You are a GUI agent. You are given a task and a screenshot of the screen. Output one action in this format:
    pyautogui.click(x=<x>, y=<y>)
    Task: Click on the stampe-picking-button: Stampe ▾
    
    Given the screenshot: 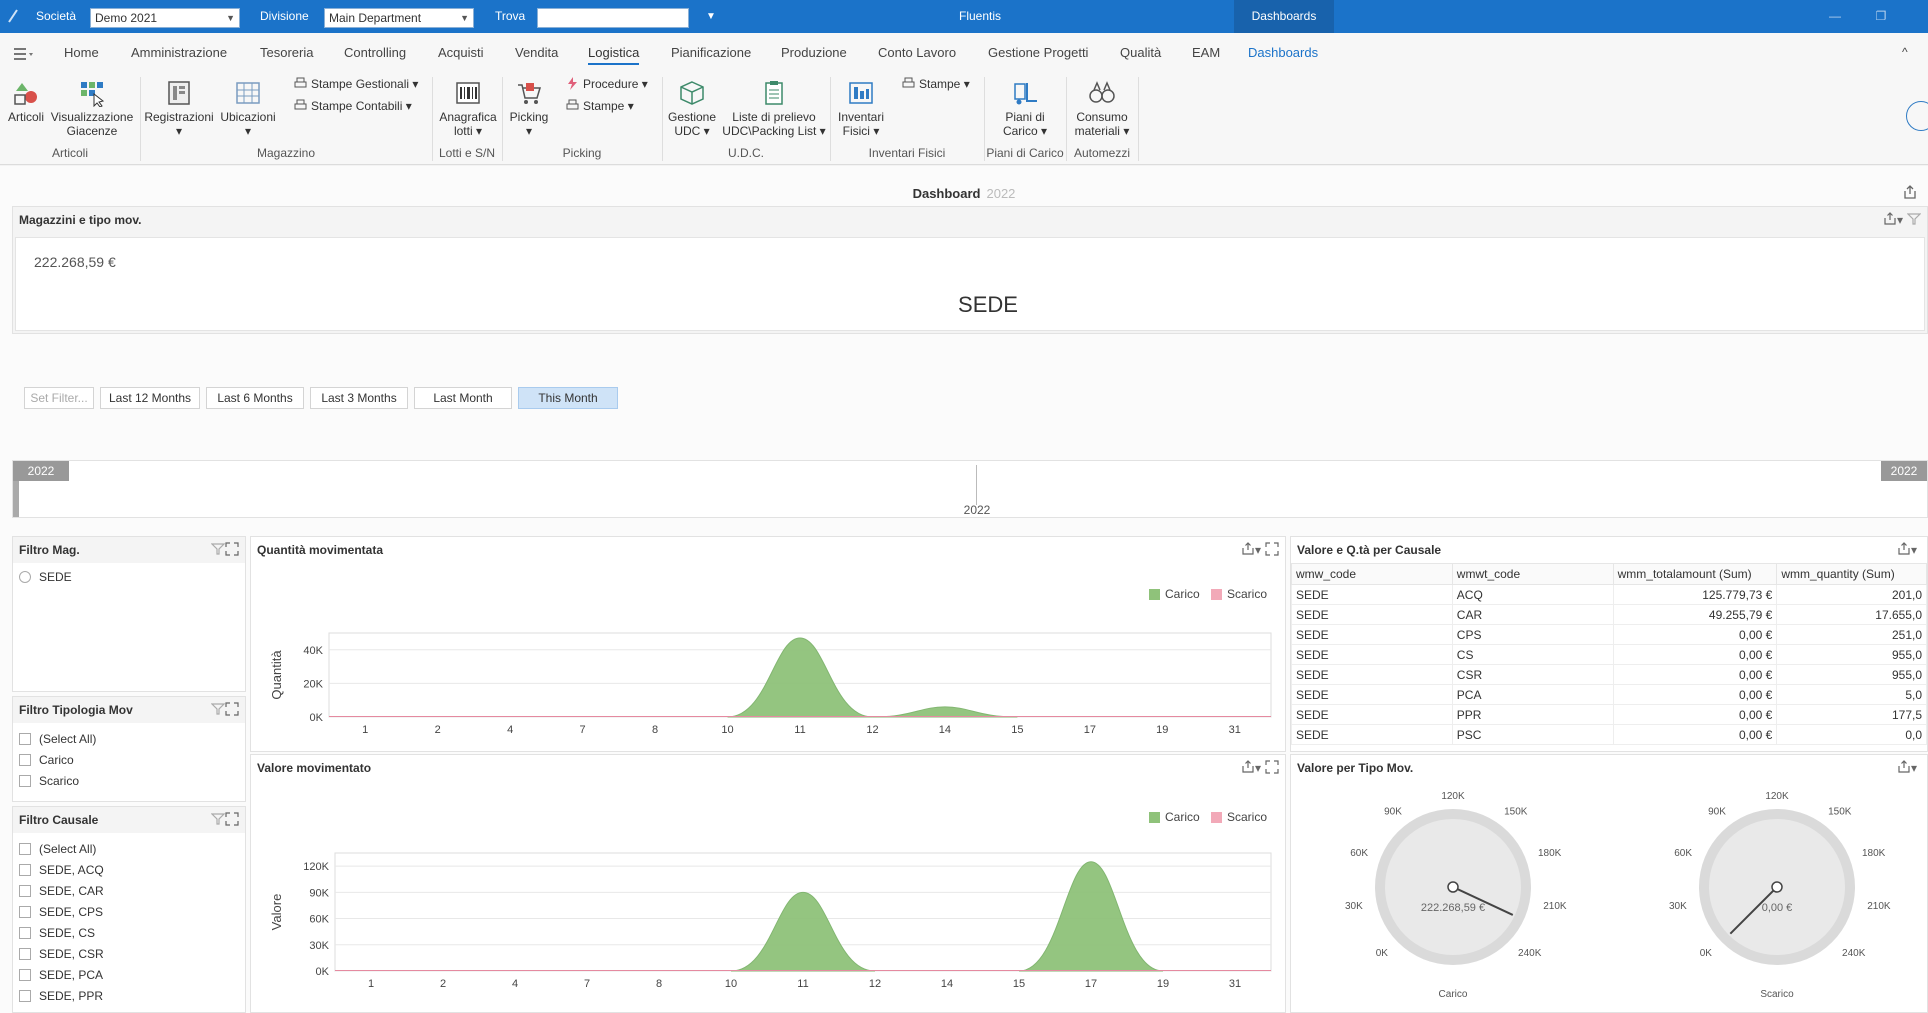 What is the action you would take?
    pyautogui.click(x=600, y=106)
    